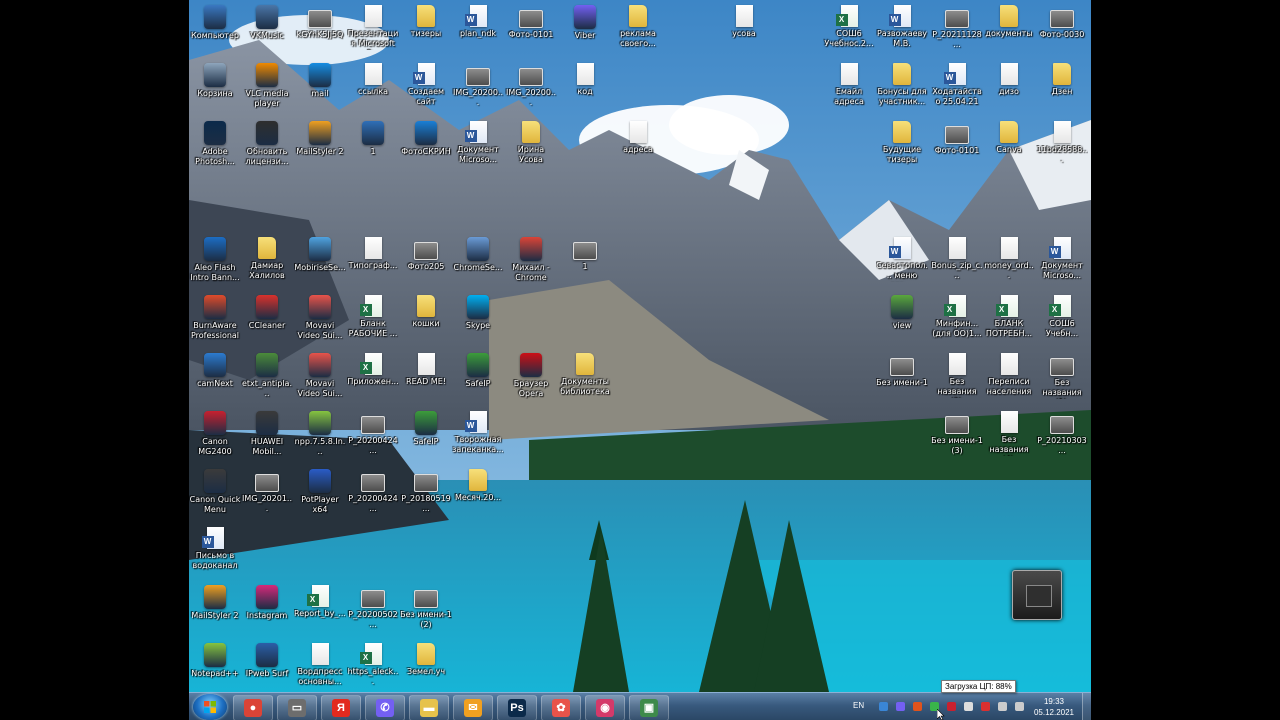  What do you see at coordinates (1054, 707) in the screenshot?
I see `clock: 19:33 05.12.2021` at bounding box center [1054, 707].